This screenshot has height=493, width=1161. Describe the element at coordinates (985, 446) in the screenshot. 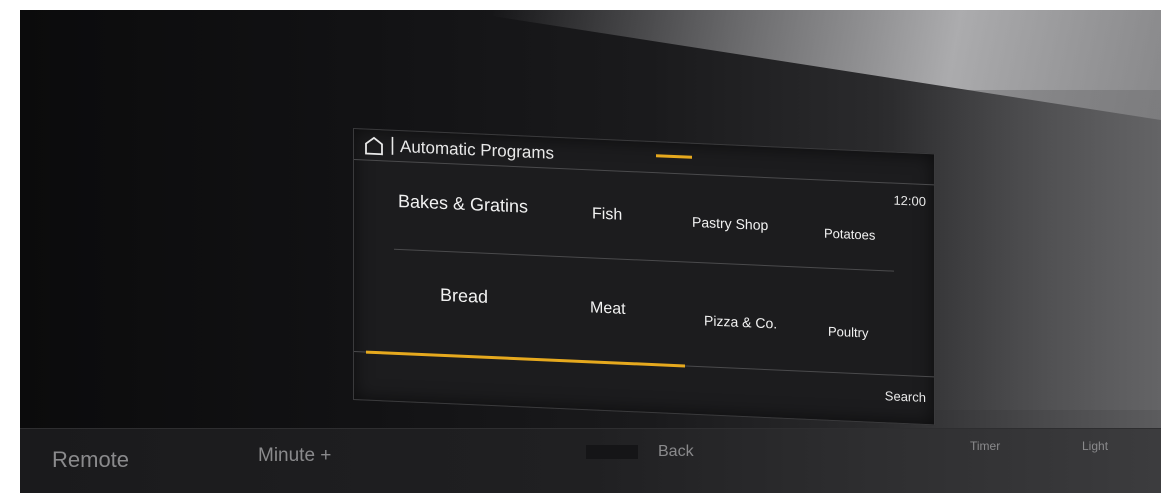

I see `timer-button: Timer` at that location.